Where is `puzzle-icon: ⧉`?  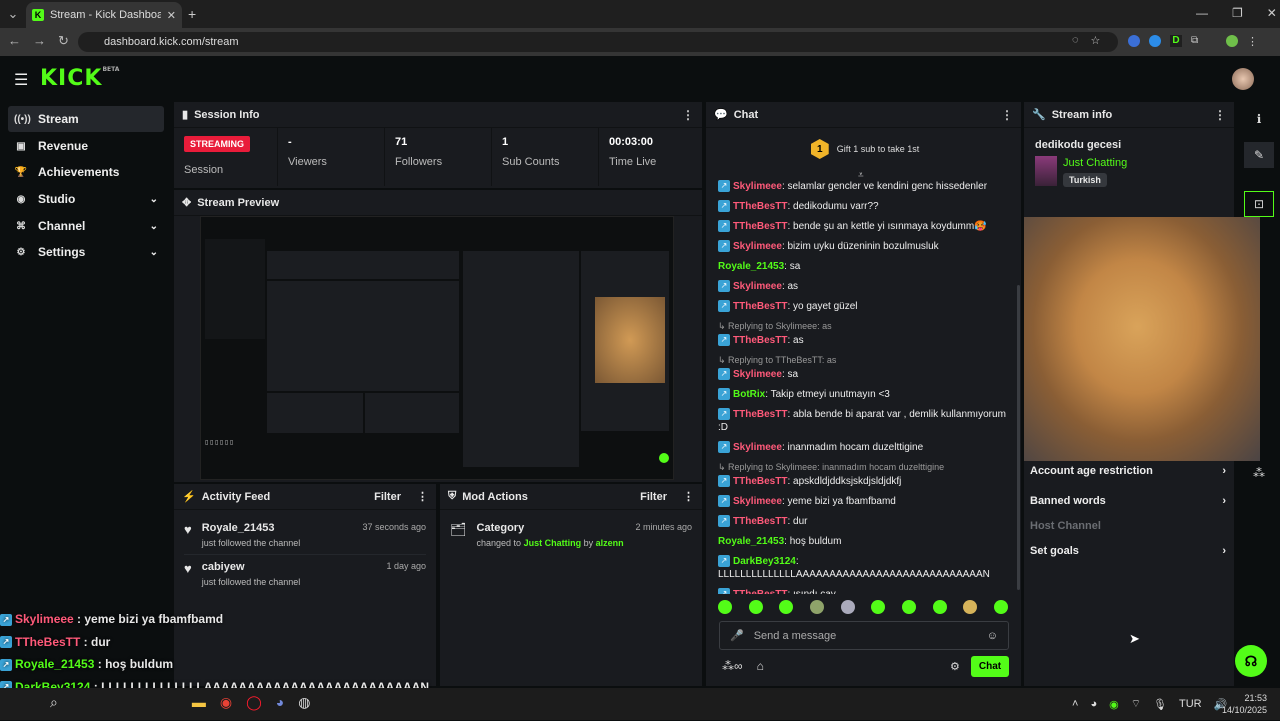
puzzle-icon: ⧉ is located at coordinates (1197, 41).